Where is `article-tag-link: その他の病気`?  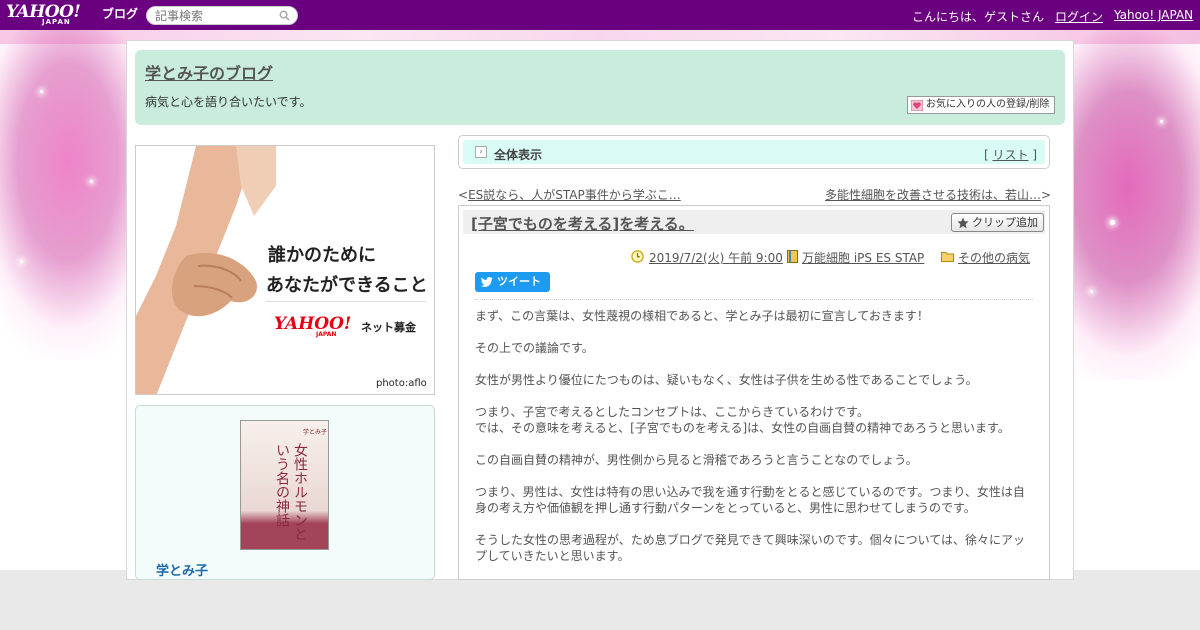
article-tag-link: その他の病気 is located at coordinates (994, 257).